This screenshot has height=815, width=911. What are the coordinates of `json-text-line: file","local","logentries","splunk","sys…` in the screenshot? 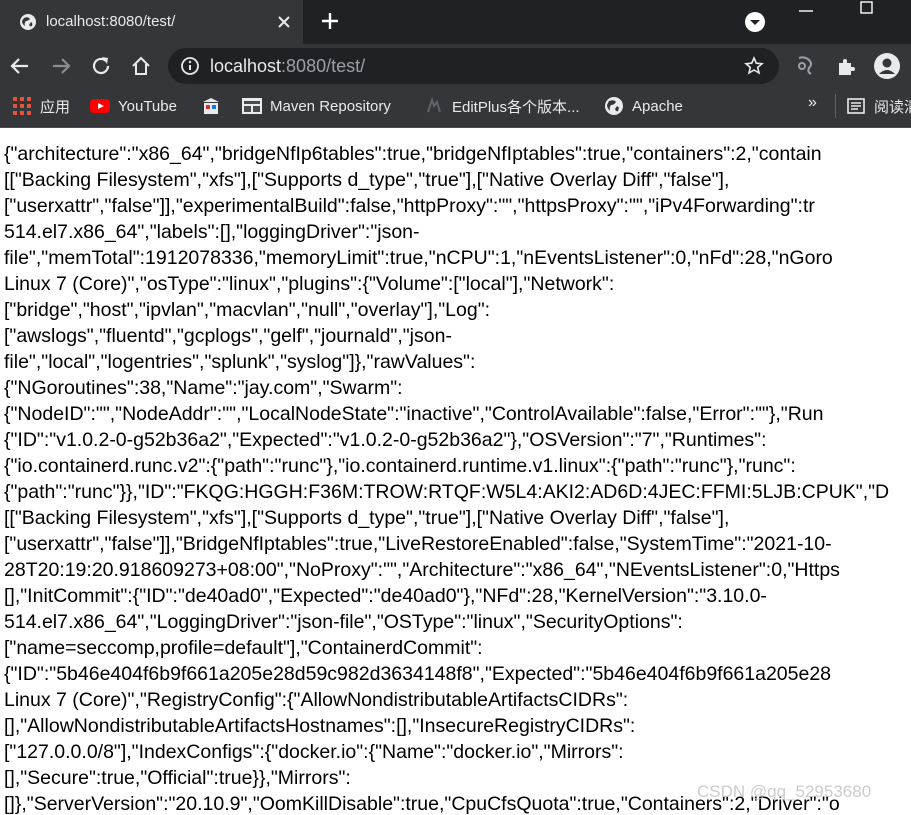 It's located at (240, 362).